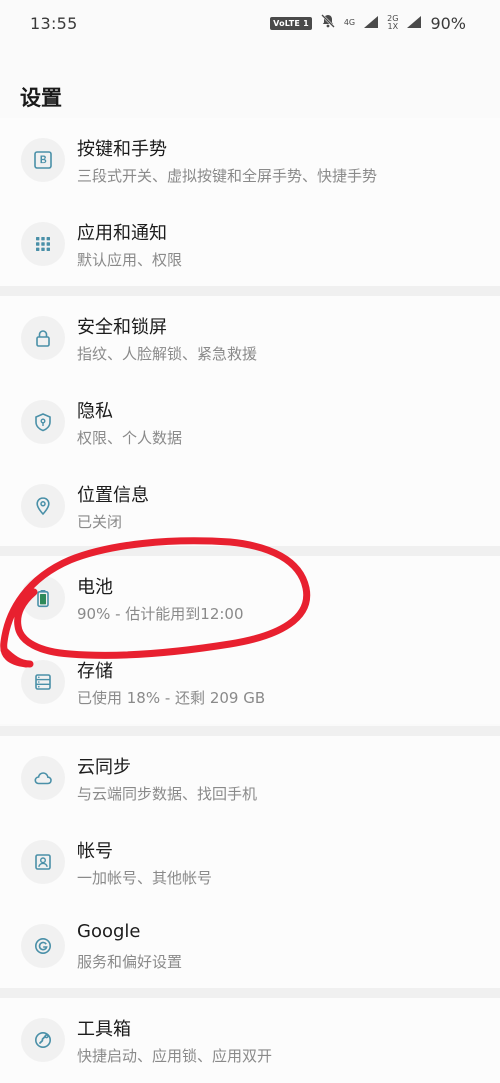 The width and height of the screenshot is (500, 1083). I want to click on item-title: 工具箱, so click(104, 1029).